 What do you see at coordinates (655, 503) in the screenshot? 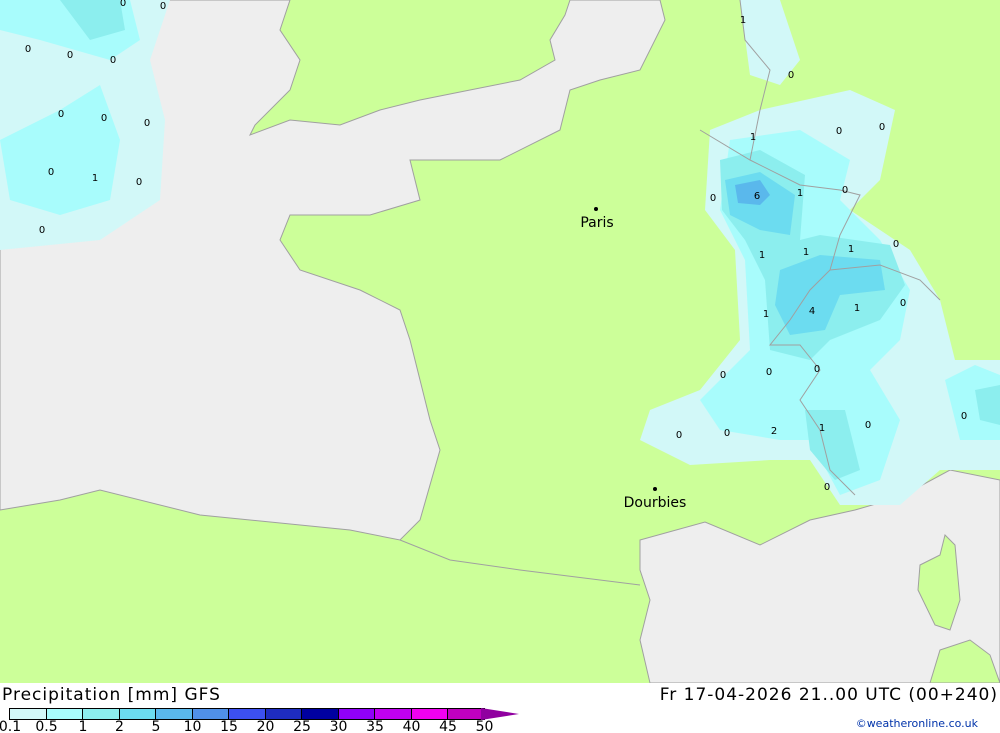
I see `city-label: Dourbies` at bounding box center [655, 503].